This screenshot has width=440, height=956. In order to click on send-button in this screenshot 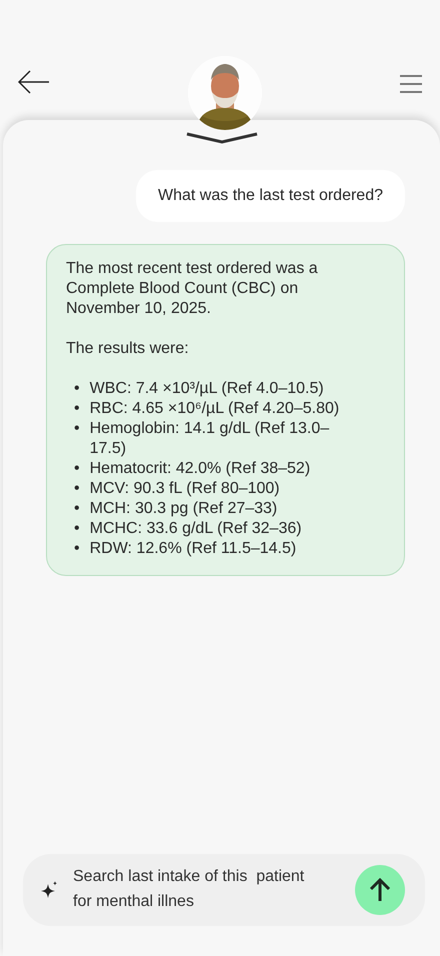, I will do `click(380, 890)`.